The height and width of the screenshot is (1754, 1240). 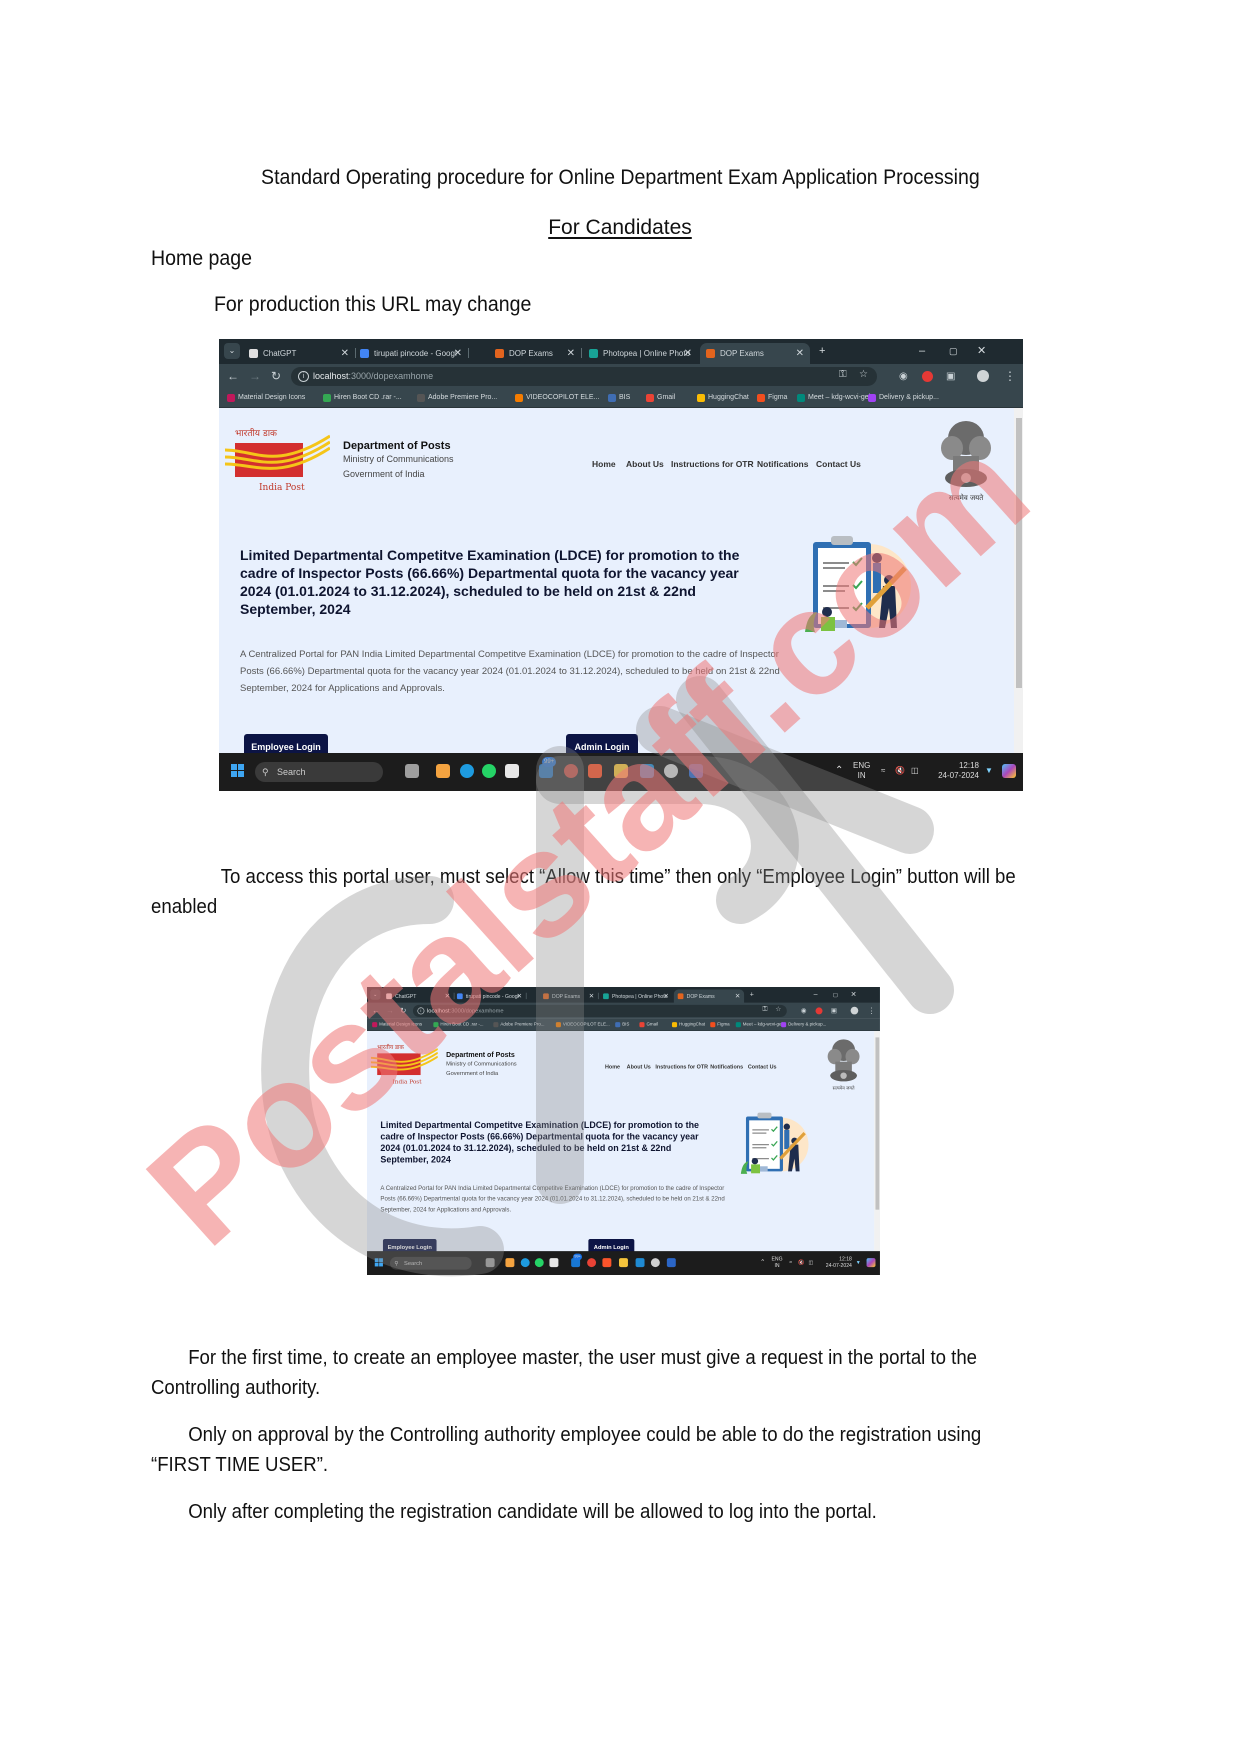 I want to click on bookmark-item: Figma, so click(x=772, y=398).